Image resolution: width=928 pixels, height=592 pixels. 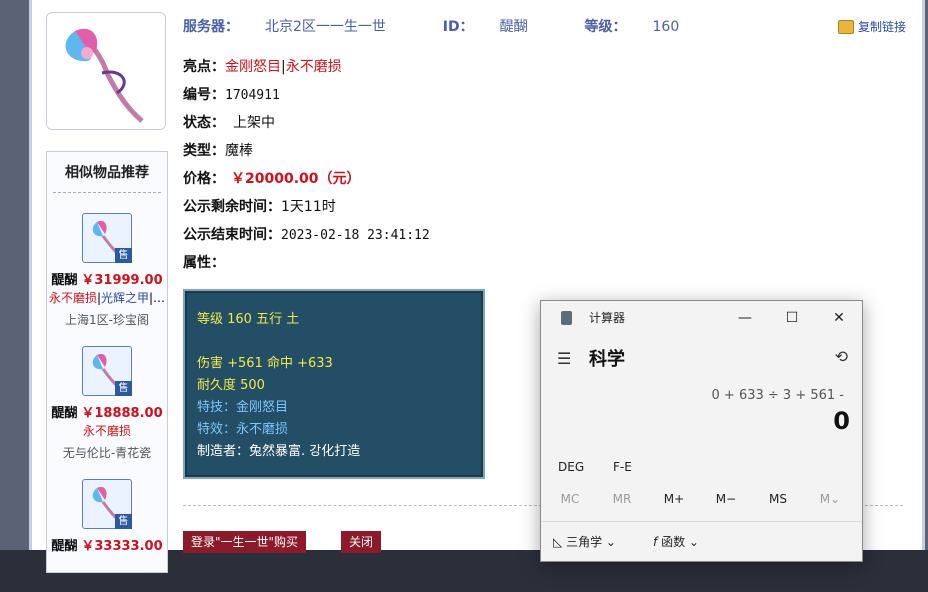 What do you see at coordinates (841, 356) in the screenshot?
I see `history-icon: ⟲` at bounding box center [841, 356].